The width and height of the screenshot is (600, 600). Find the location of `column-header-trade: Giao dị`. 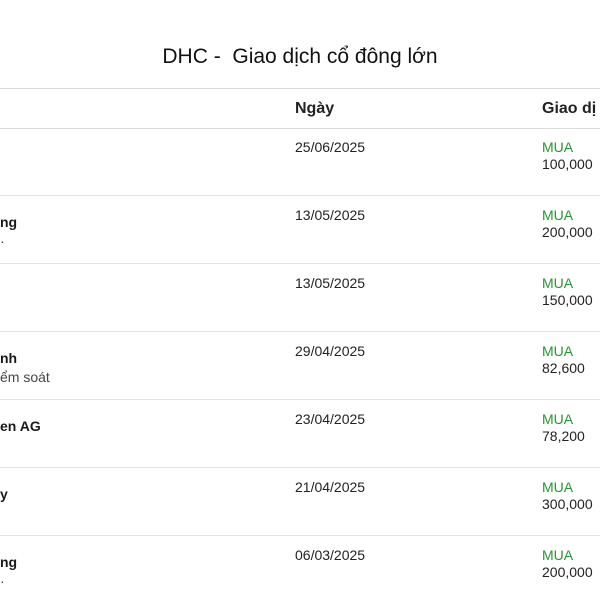

column-header-trade: Giao dị is located at coordinates (569, 109).